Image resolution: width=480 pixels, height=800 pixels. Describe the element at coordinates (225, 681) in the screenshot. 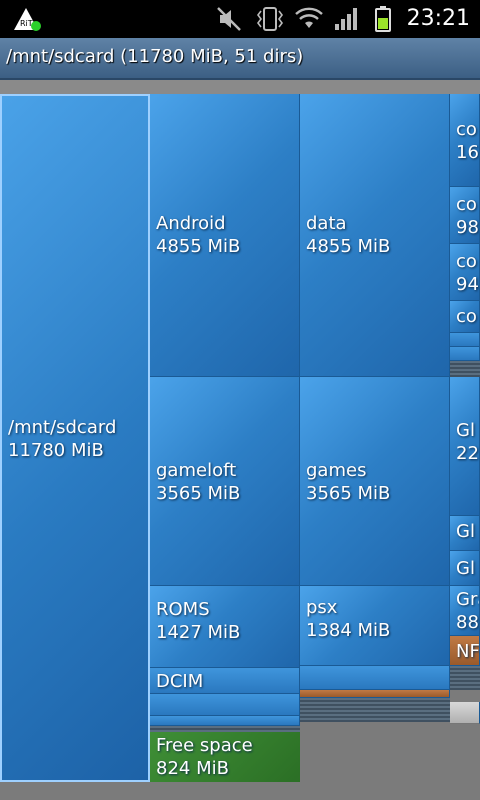

I see `treemap-cell-dcim: DCIM` at that location.